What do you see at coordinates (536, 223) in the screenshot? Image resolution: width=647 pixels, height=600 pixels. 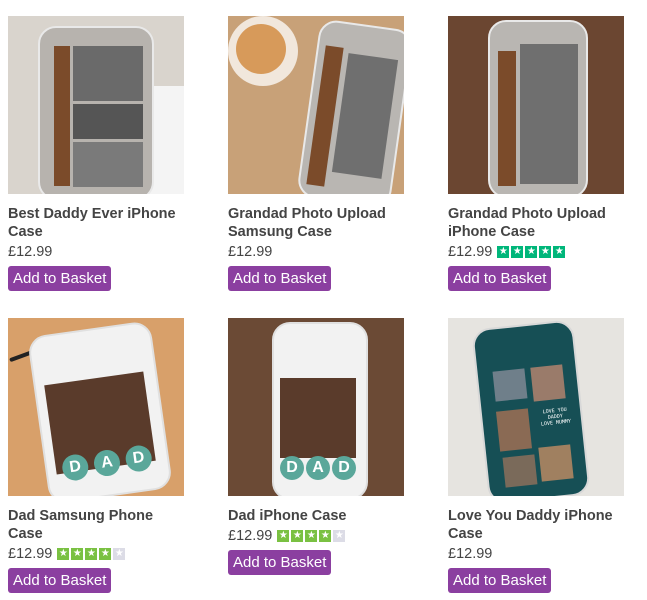 I see `product-title: Grandad Photo Upload iPhone Case` at bounding box center [536, 223].